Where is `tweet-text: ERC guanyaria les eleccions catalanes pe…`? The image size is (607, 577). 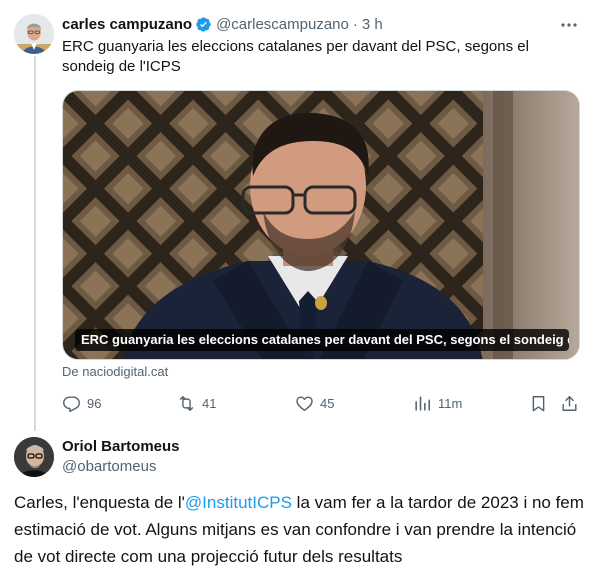
tweet-text: ERC guanyaria les eleccions catalanes pe… is located at coordinates (295, 56).